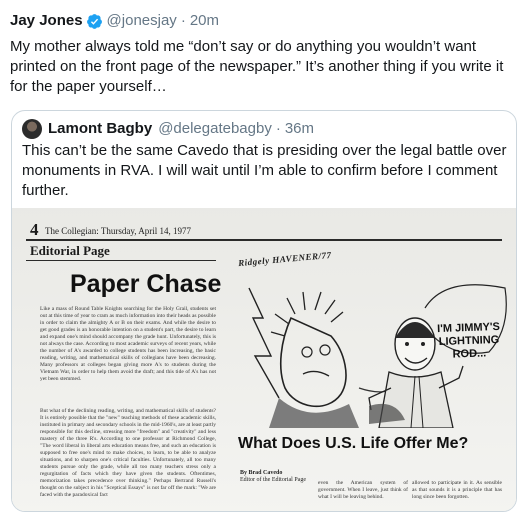 Image resolution: width=527 pixels, height=512 pixels. Describe the element at coordinates (70, 250) in the screenshot. I see `clipping-section-title: Editorial Page` at that location.